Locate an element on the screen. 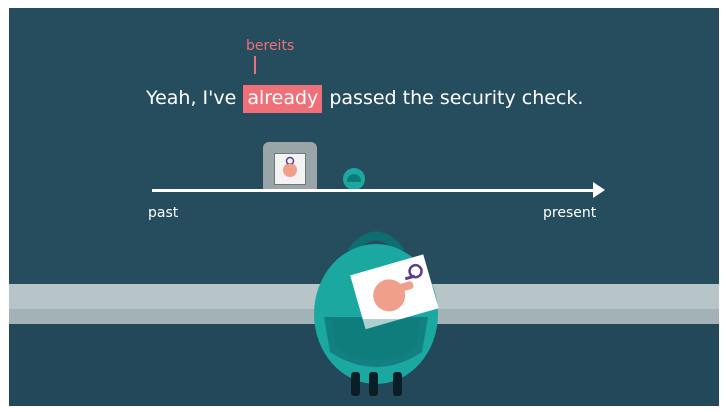  xray-hand-icon is located at coordinates (290, 166).